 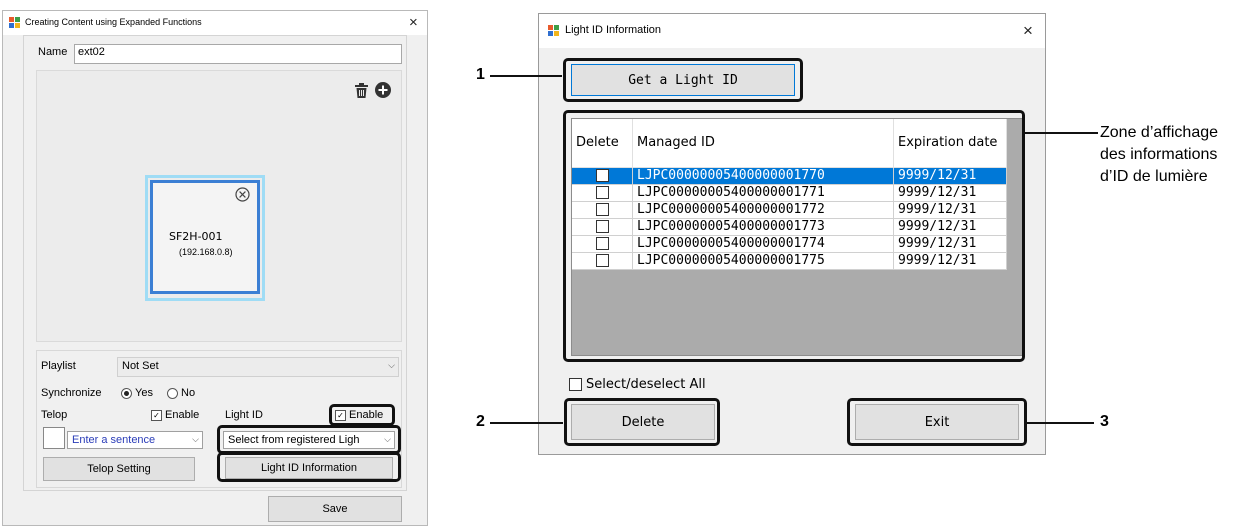 What do you see at coordinates (156, 415) in the screenshot?
I see `checkbox-icon: ✓` at bounding box center [156, 415].